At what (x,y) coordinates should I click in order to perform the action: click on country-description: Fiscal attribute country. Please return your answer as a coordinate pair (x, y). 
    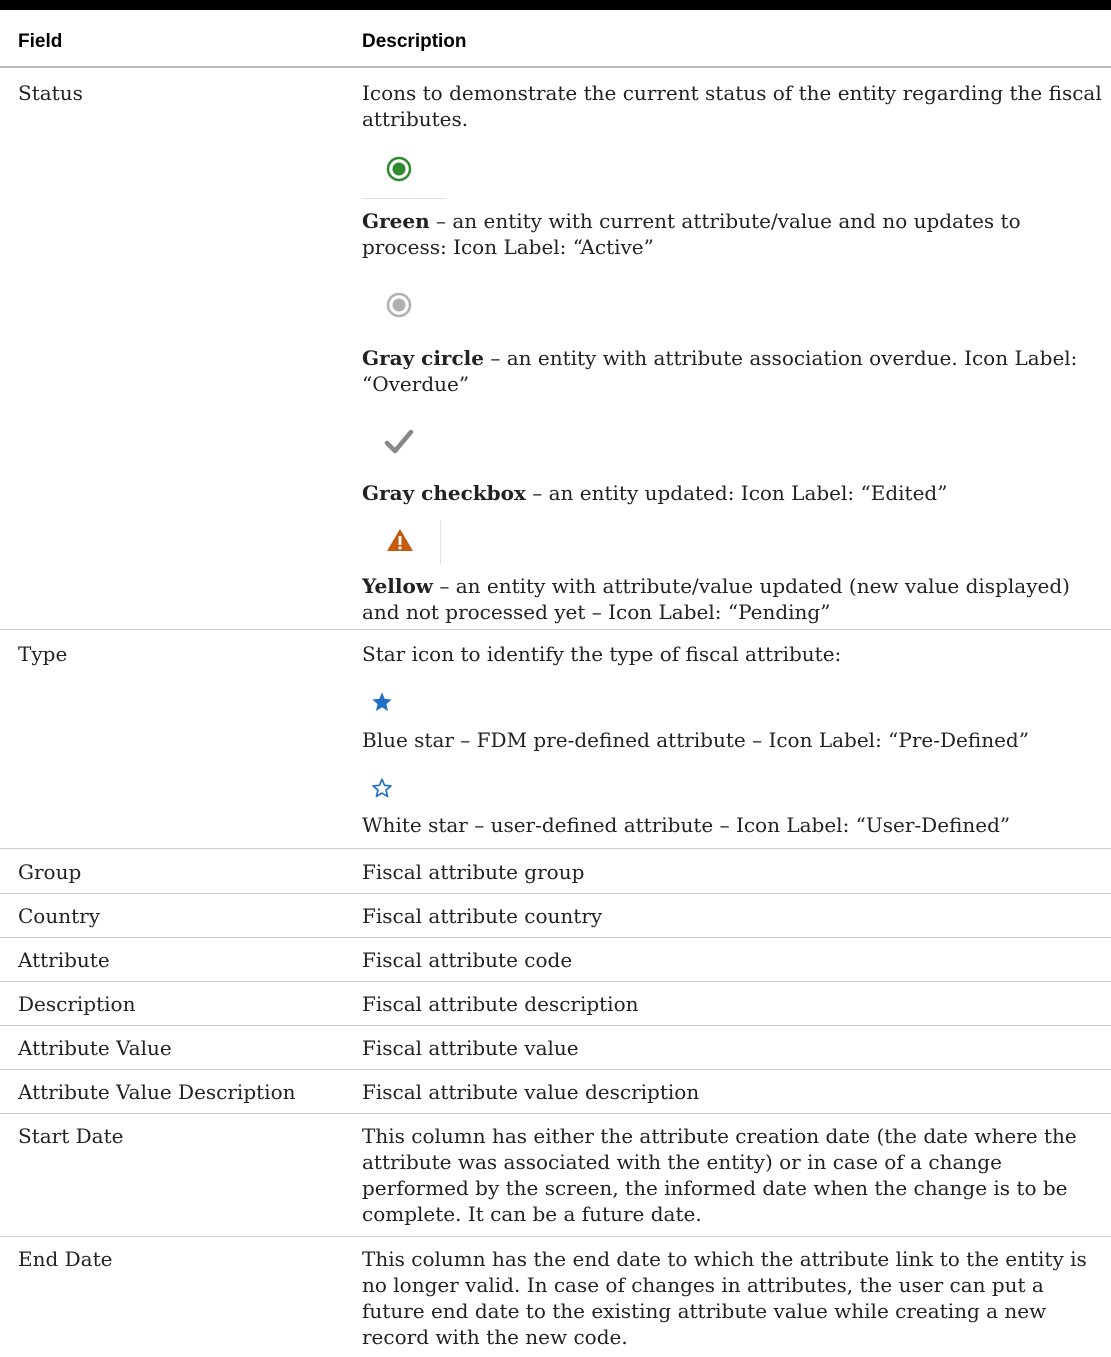
    Looking at the image, I should click on (482, 916).